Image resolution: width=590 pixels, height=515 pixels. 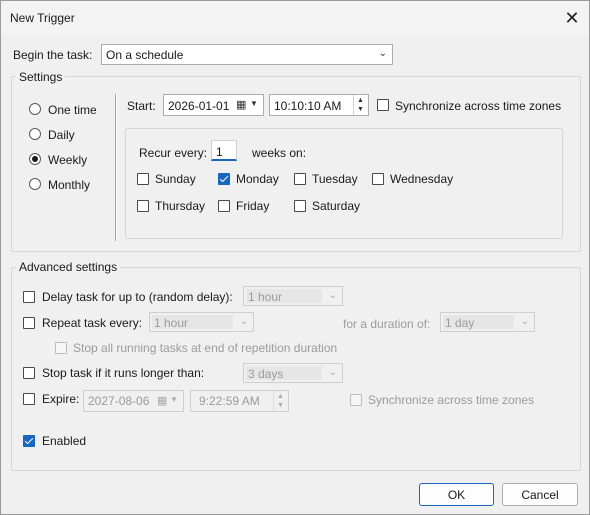 I want to click on expire-time-spinner: ▲ ▼, so click(x=280, y=401).